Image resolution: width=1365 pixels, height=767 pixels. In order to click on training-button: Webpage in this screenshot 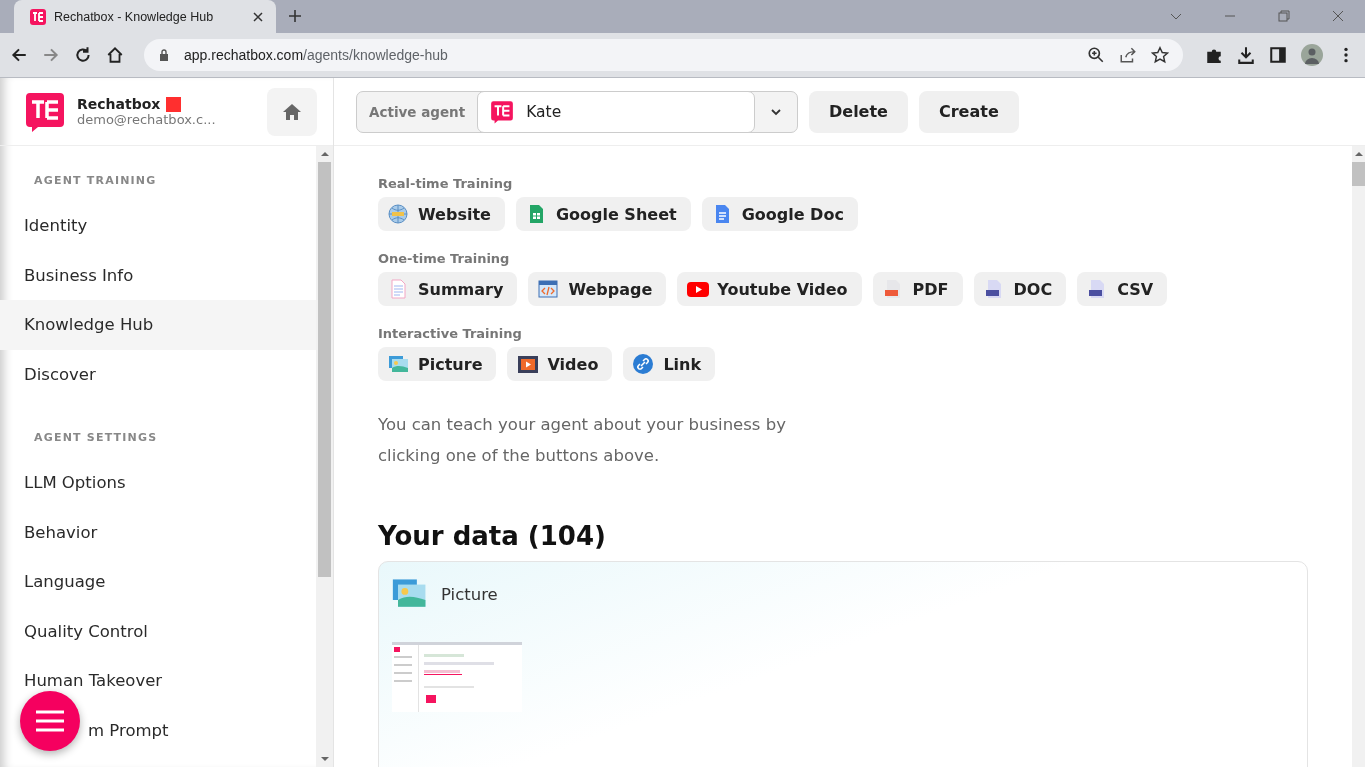, I will do `click(597, 289)`.